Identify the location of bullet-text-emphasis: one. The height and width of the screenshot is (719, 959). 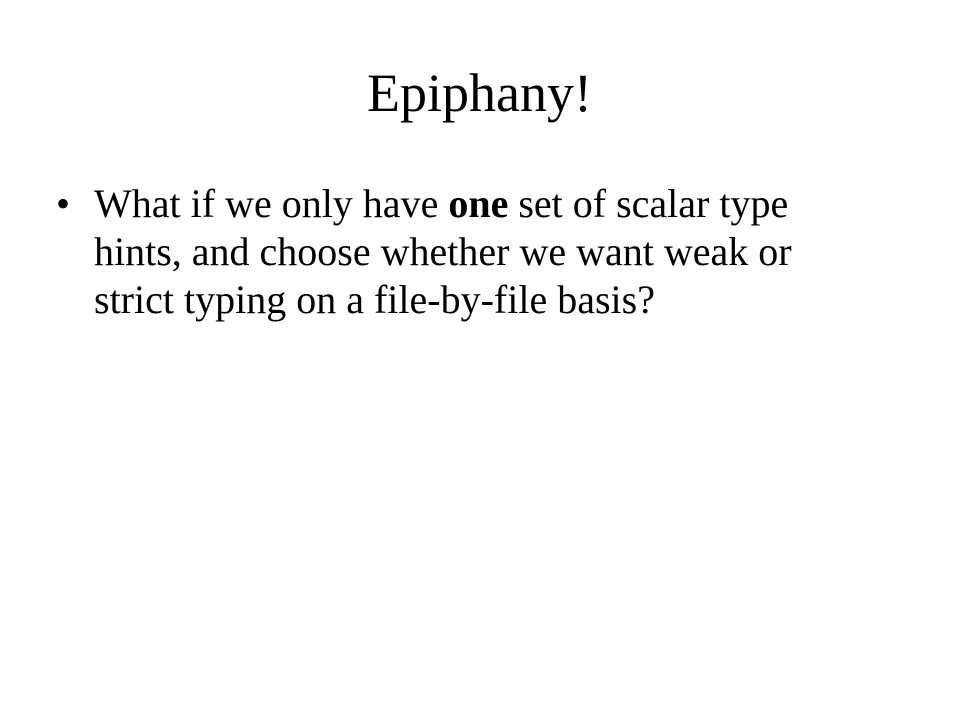
(478, 203).